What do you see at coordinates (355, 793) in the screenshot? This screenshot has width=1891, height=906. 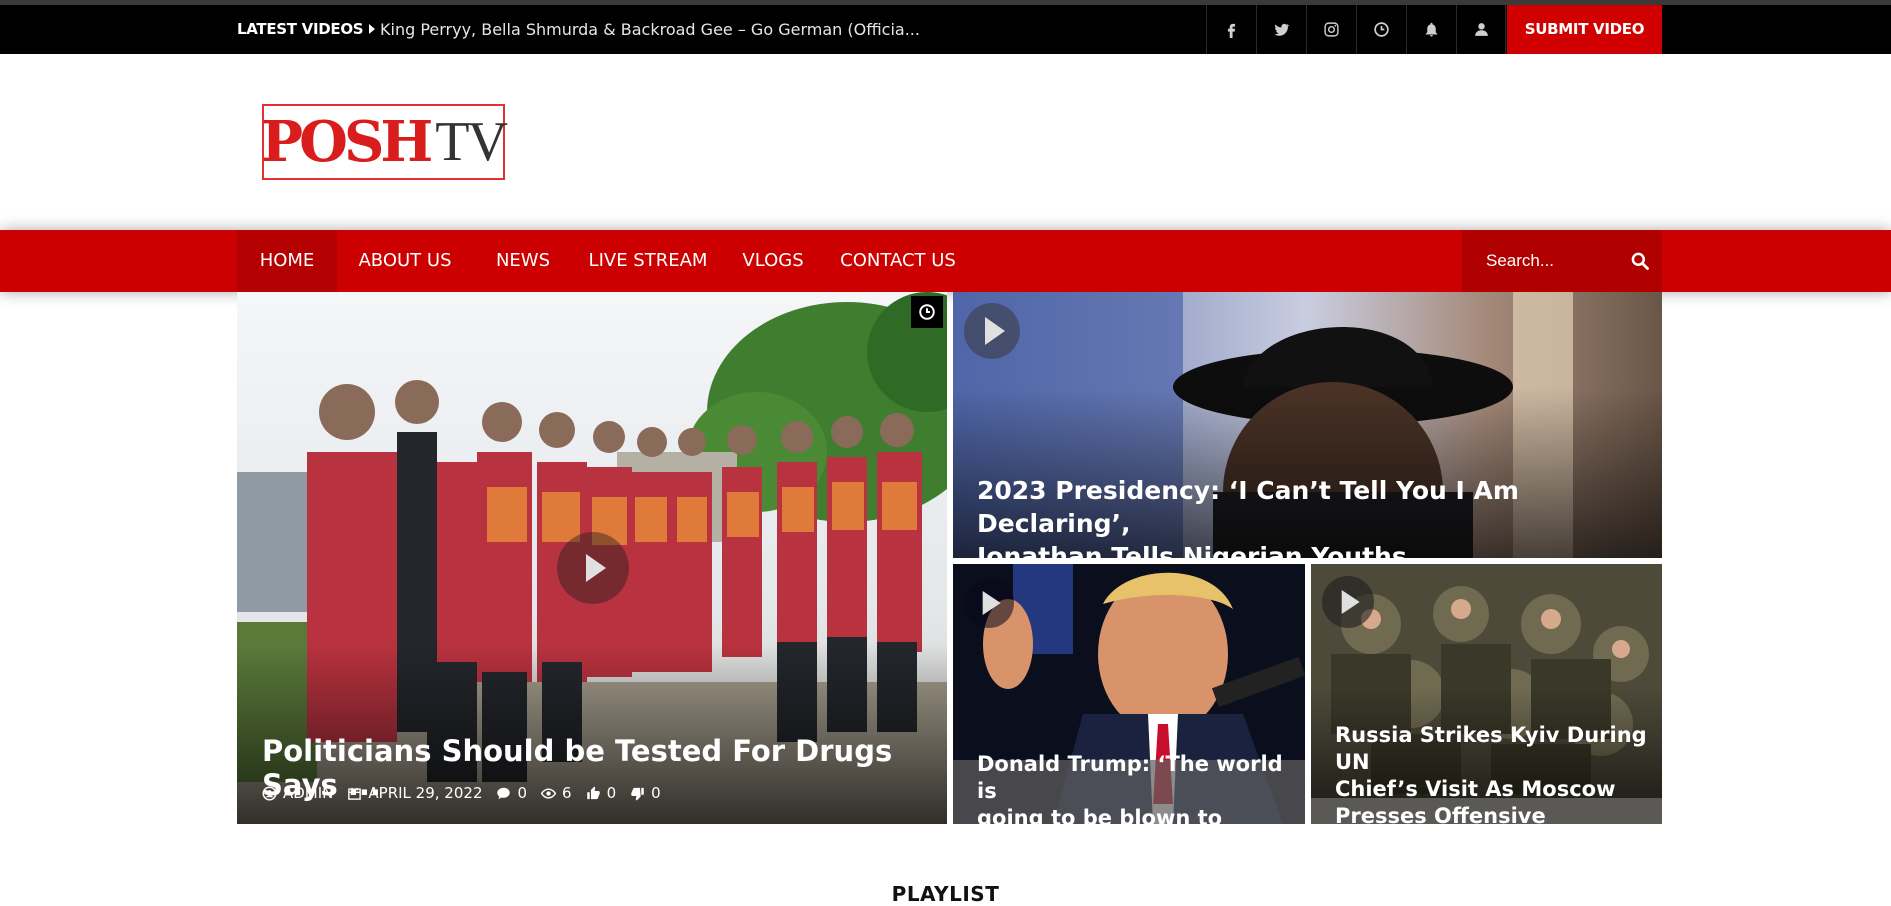 I see `calendar-icon` at bounding box center [355, 793].